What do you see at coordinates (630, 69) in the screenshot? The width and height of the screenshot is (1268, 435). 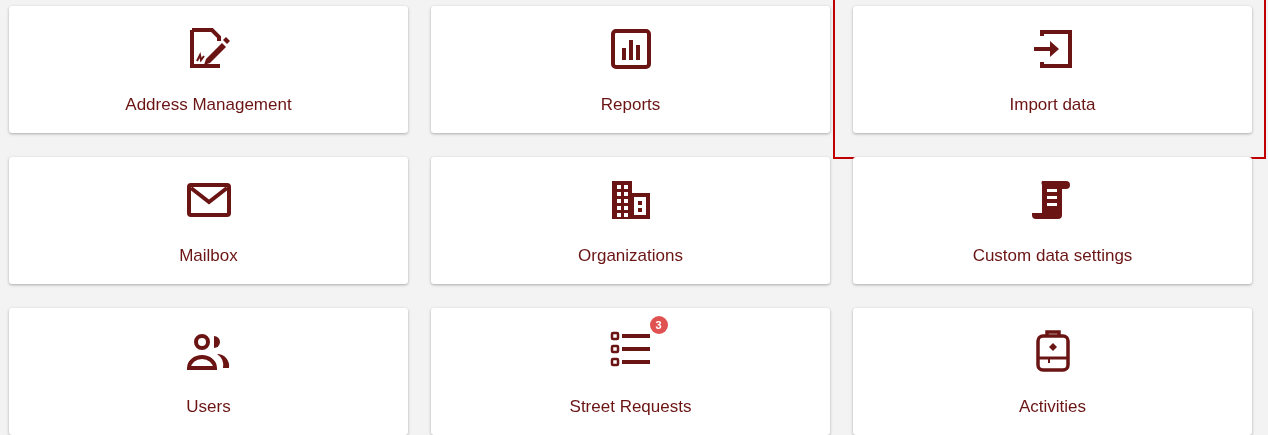 I see `tile-card: Reports` at bounding box center [630, 69].